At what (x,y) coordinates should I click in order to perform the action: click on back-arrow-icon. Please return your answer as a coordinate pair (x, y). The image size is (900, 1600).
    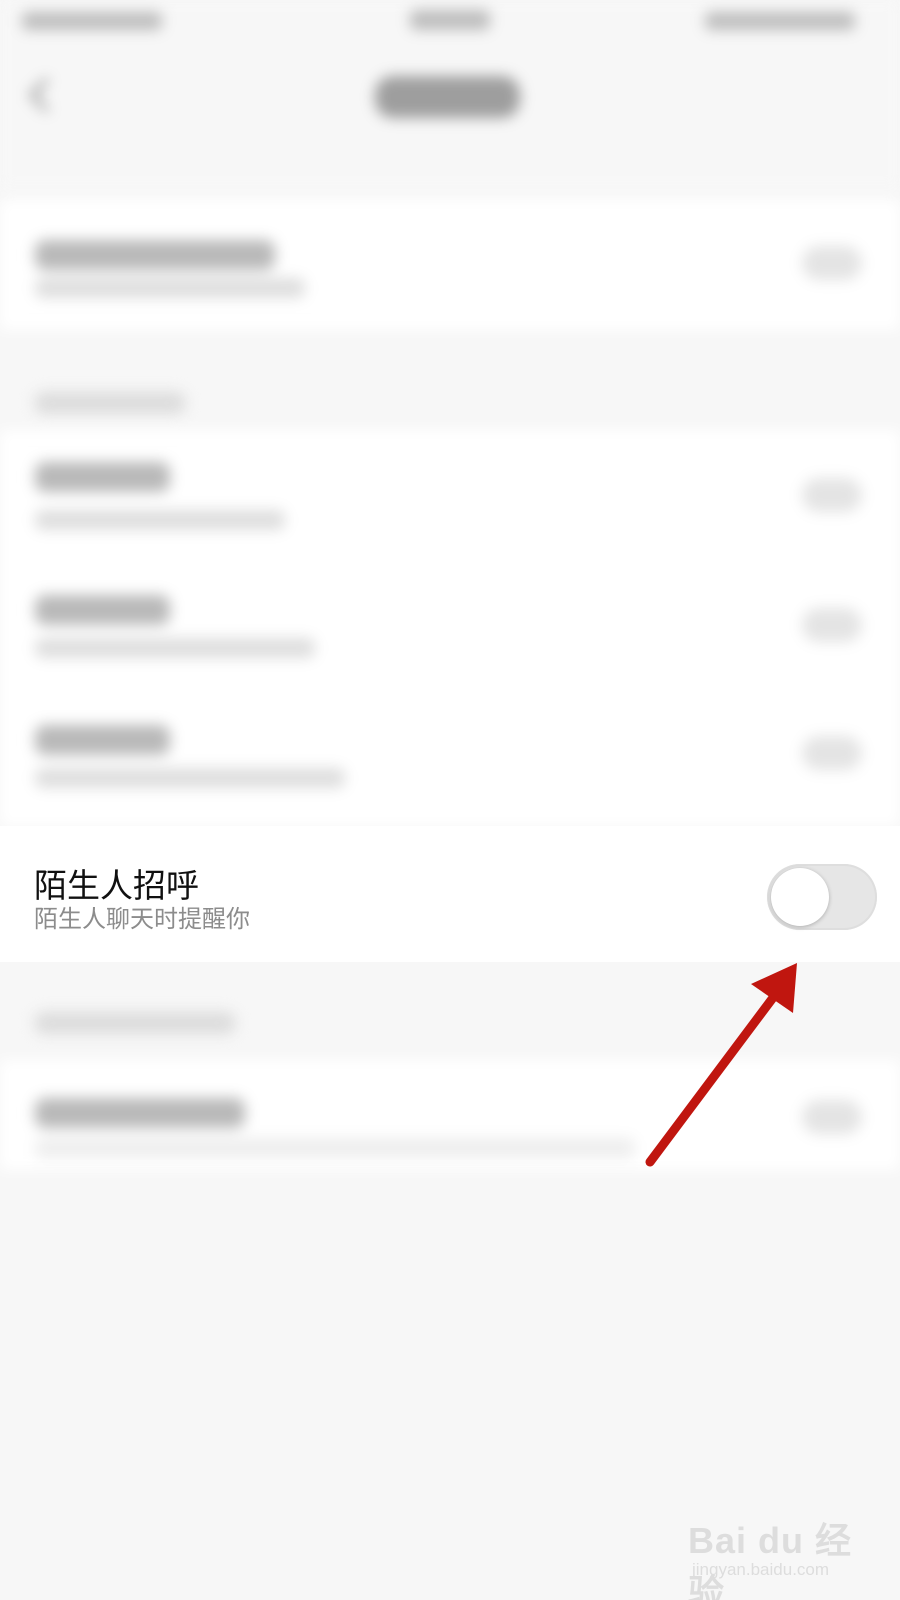
    Looking at the image, I should click on (46, 95).